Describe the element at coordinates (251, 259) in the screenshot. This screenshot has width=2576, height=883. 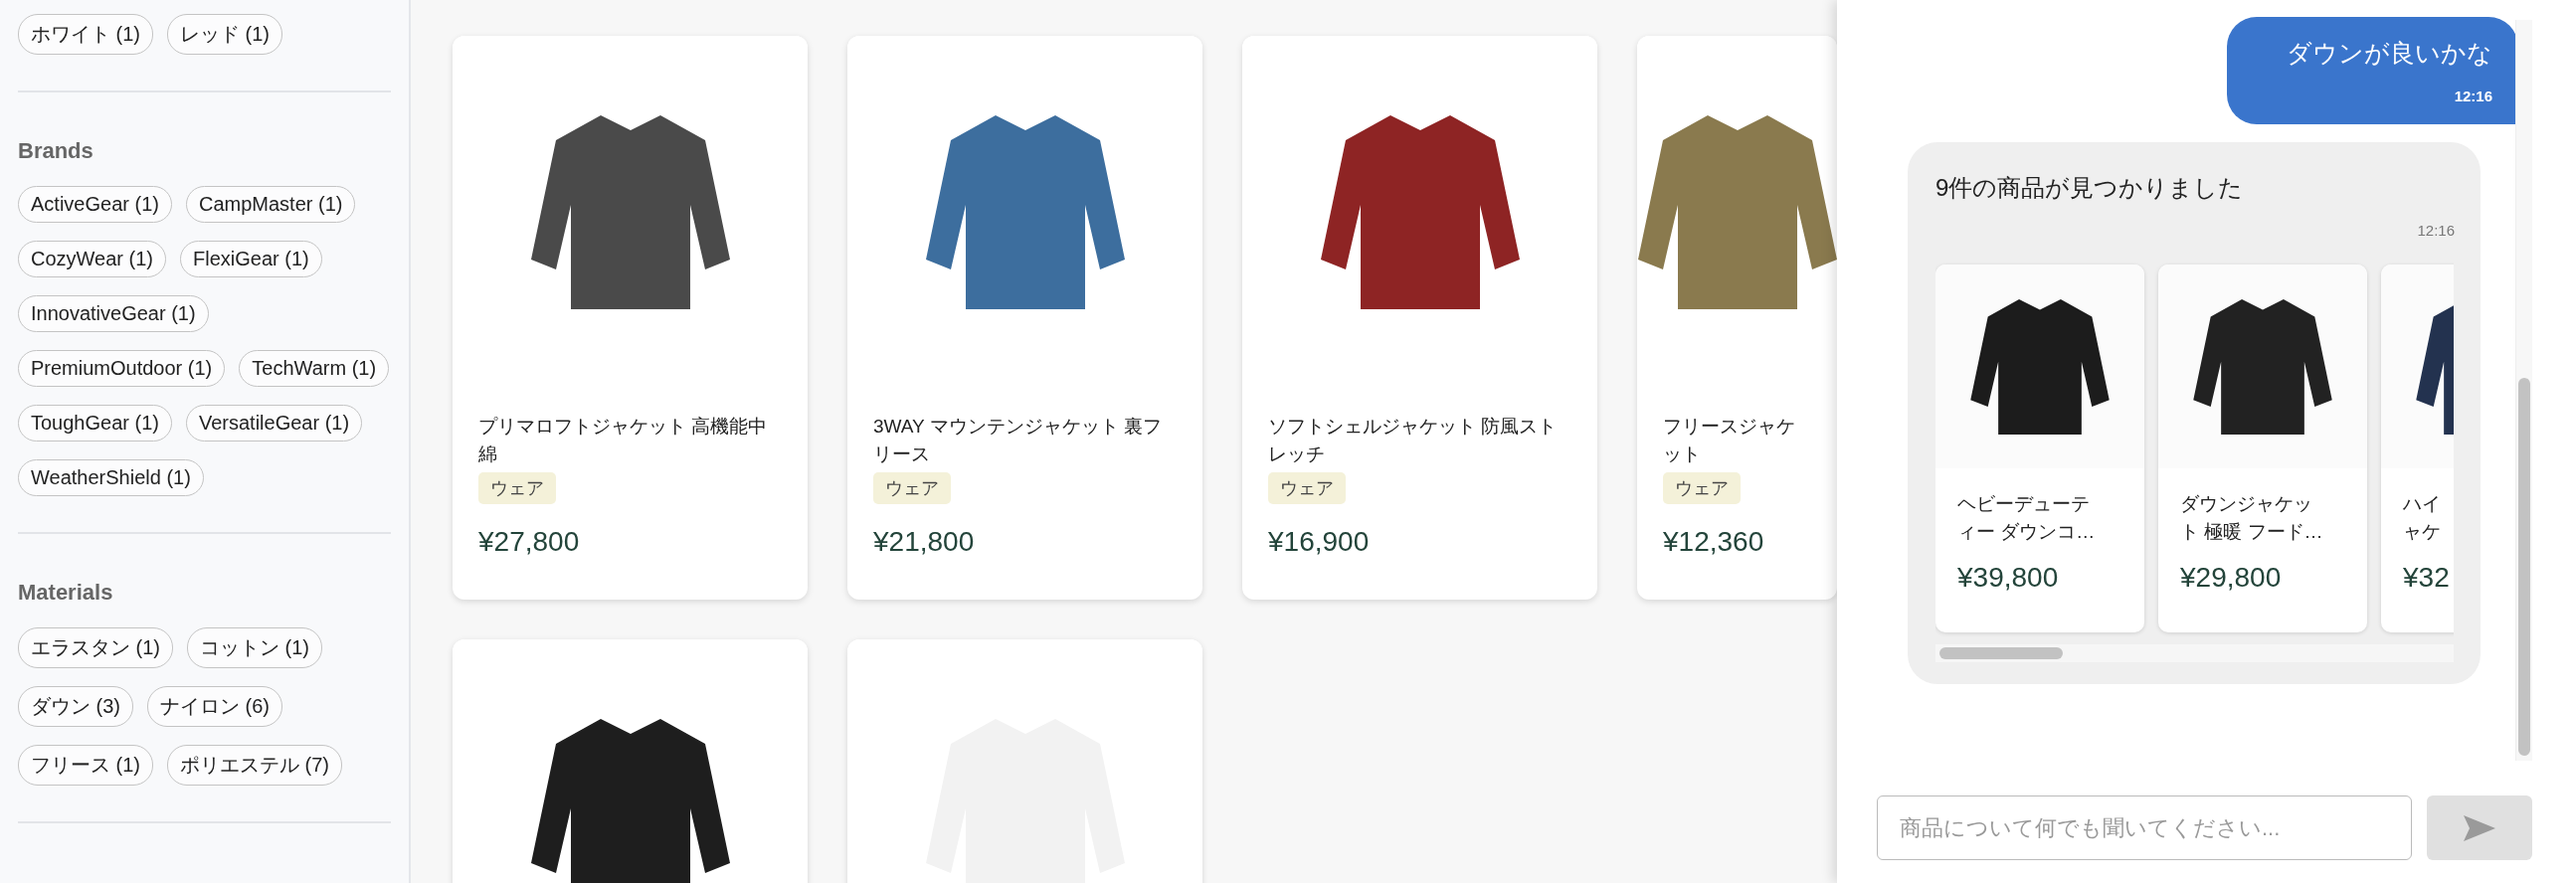
I see `filter-chip: FlexiGear (1)` at that location.